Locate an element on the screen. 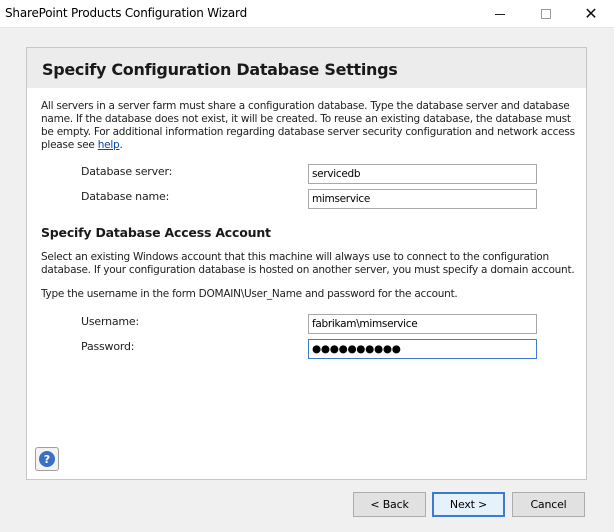 The image size is (614, 532). back-button: < Back is located at coordinates (389, 504).